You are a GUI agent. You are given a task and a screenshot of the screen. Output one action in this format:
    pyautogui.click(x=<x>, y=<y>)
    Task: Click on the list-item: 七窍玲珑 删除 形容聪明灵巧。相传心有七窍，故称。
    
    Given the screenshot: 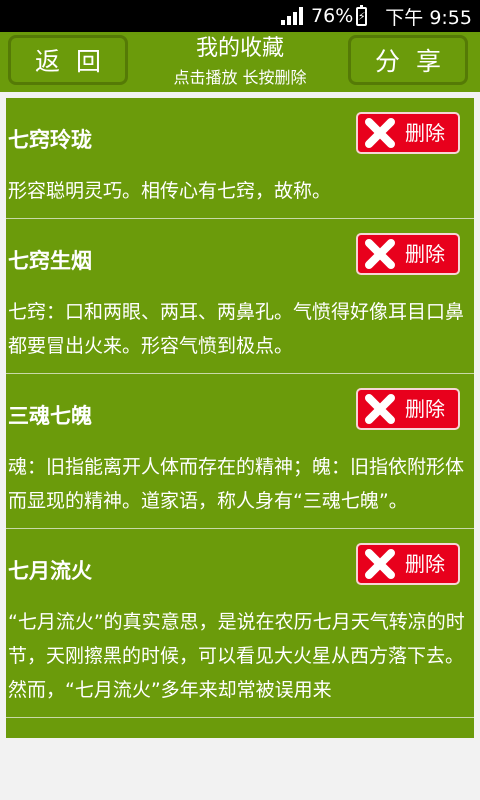 What is the action you would take?
    pyautogui.click(x=240, y=158)
    